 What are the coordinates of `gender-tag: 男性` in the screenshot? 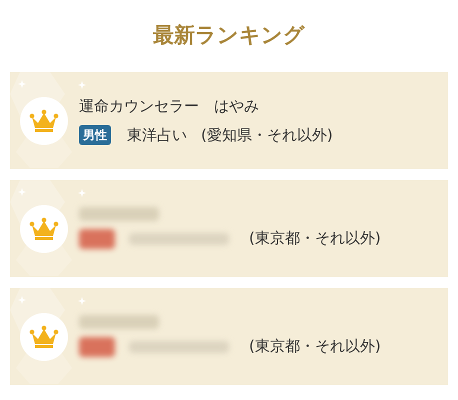 It's located at (95, 134).